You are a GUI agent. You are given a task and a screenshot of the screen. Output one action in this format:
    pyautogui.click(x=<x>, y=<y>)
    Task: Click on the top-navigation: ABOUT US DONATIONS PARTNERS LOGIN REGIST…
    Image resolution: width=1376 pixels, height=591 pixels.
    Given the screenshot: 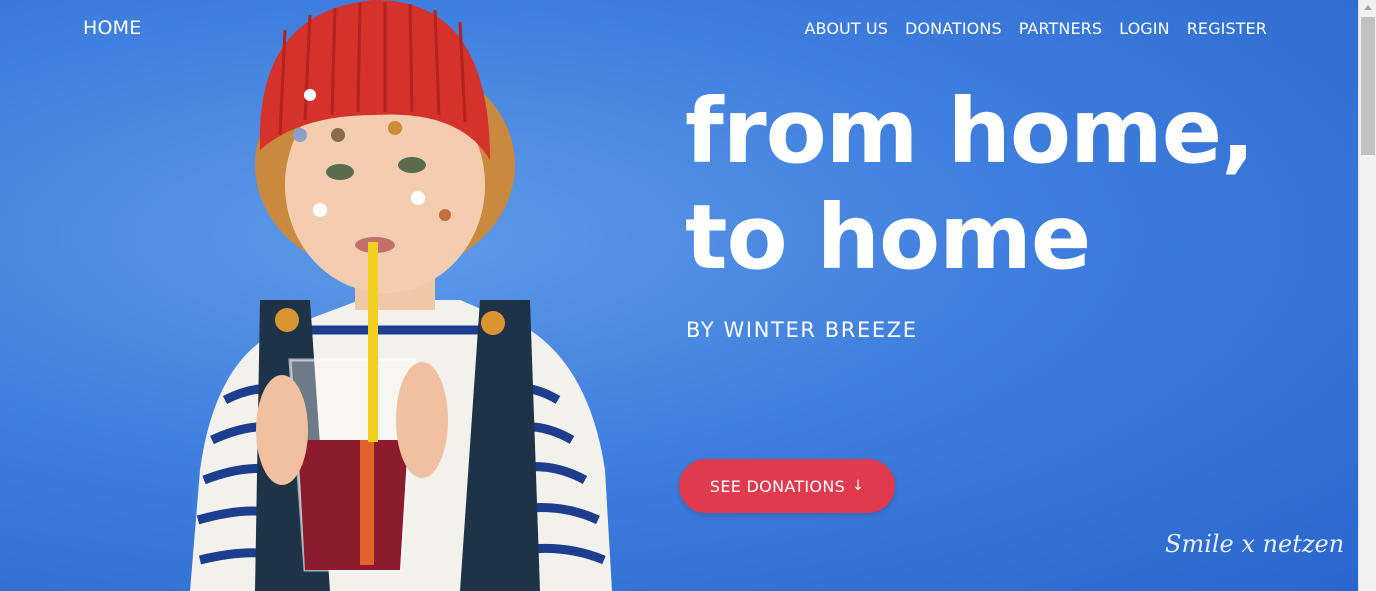 What is the action you would take?
    pyautogui.click(x=1036, y=28)
    